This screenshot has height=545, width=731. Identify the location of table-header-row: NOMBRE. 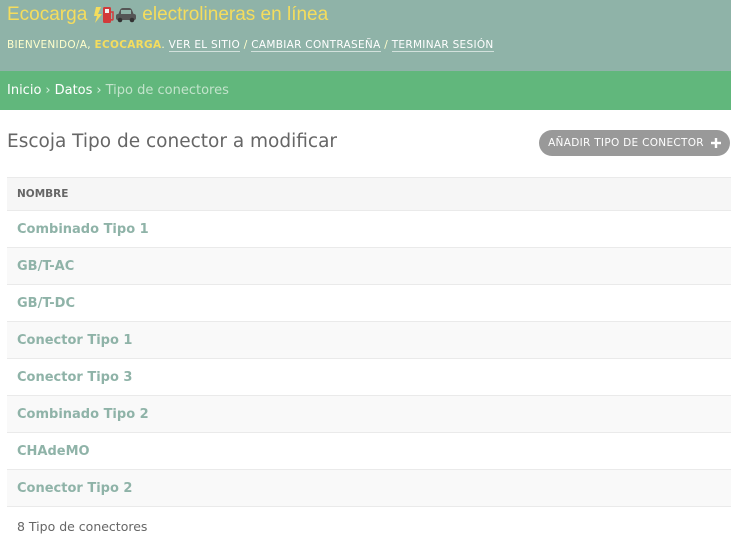
(369, 194).